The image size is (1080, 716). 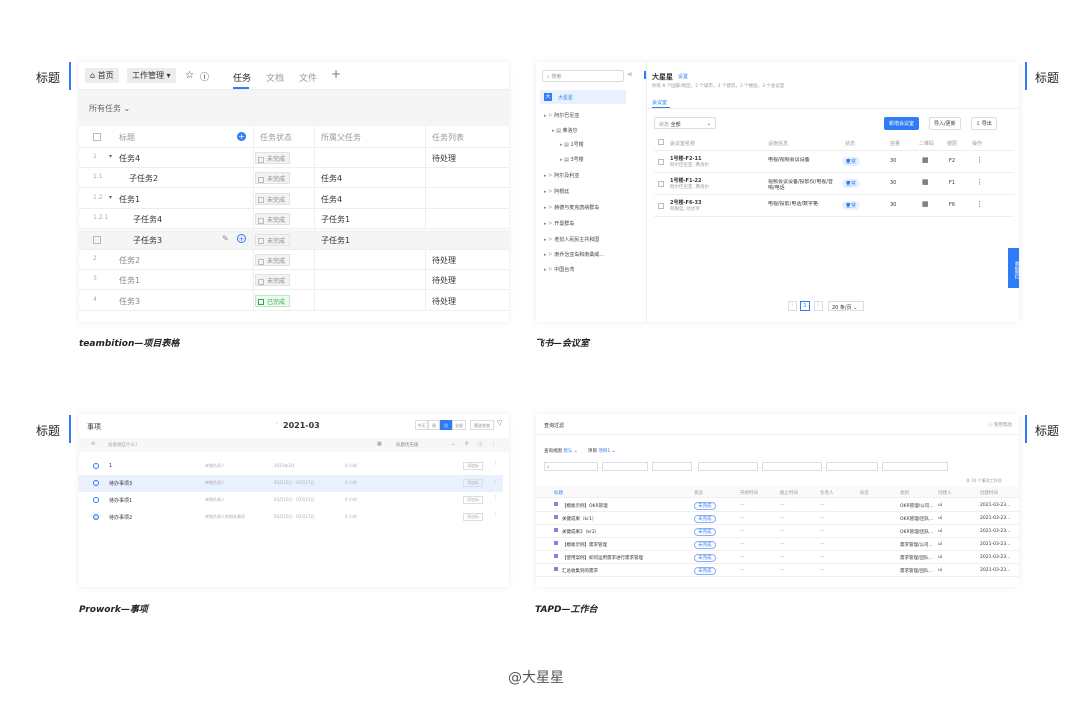 I want to click on item-title: 待办事项2, so click(x=120, y=517).